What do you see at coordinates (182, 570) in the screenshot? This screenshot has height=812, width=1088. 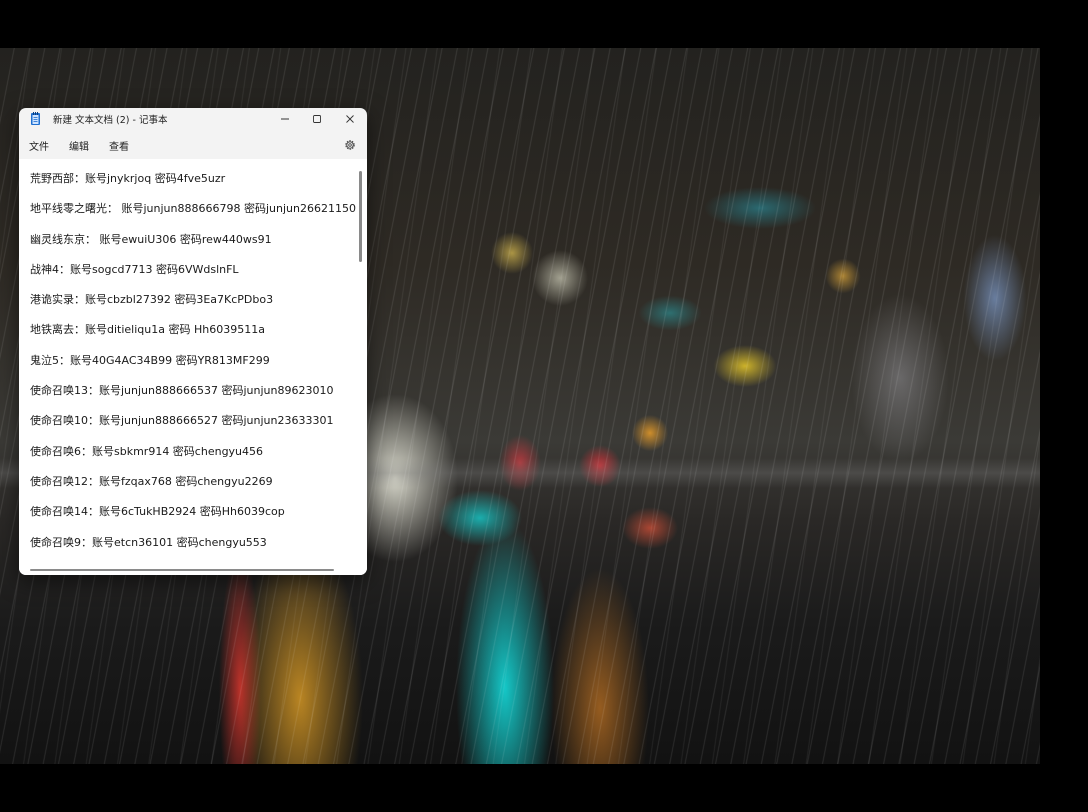 I see `horizontal-scrollbar` at bounding box center [182, 570].